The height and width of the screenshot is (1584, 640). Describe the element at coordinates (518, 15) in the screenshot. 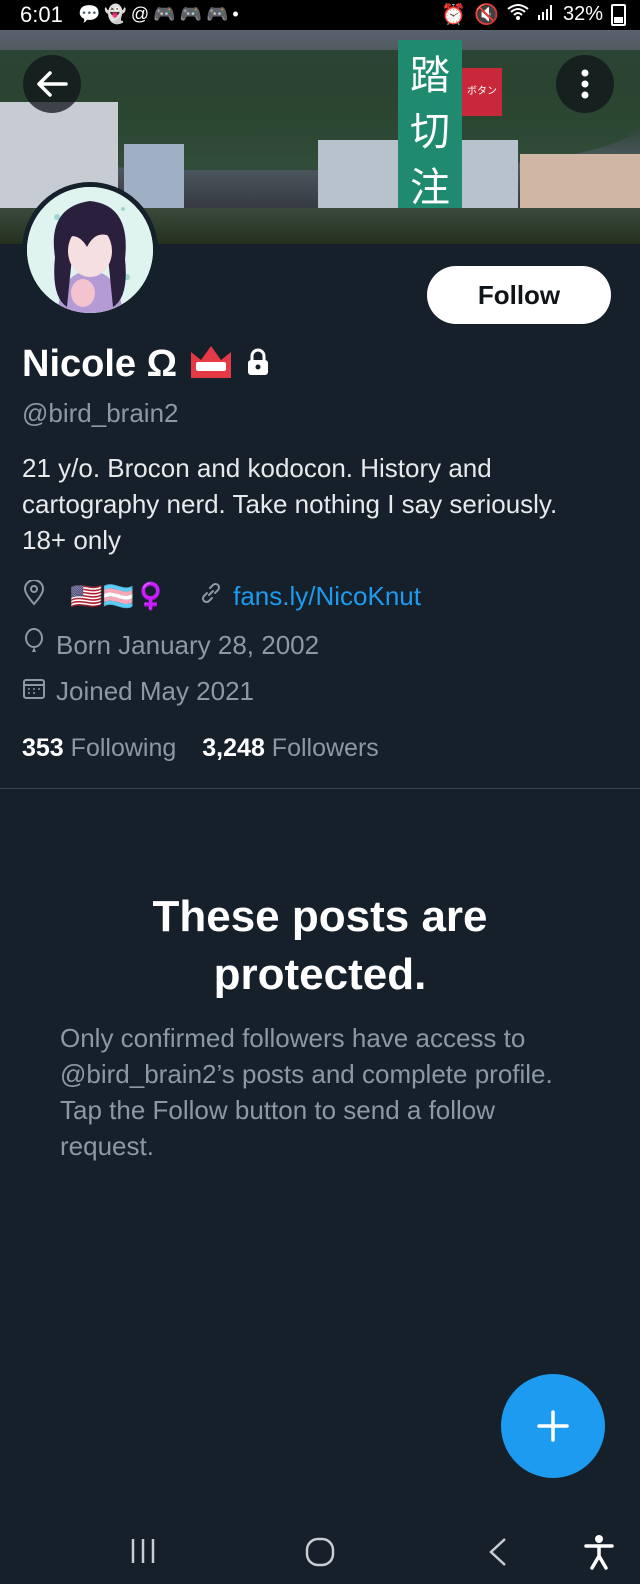

I see `wifi-icon` at that location.